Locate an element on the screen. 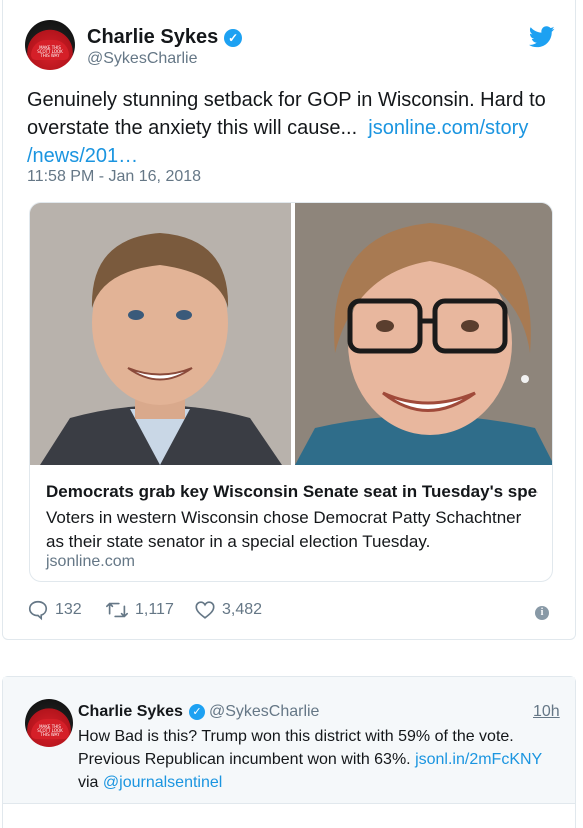  reply-avatar-hat-text: MAKE THIS SCOTT LOOK THIS WAY is located at coordinates (50, 730).